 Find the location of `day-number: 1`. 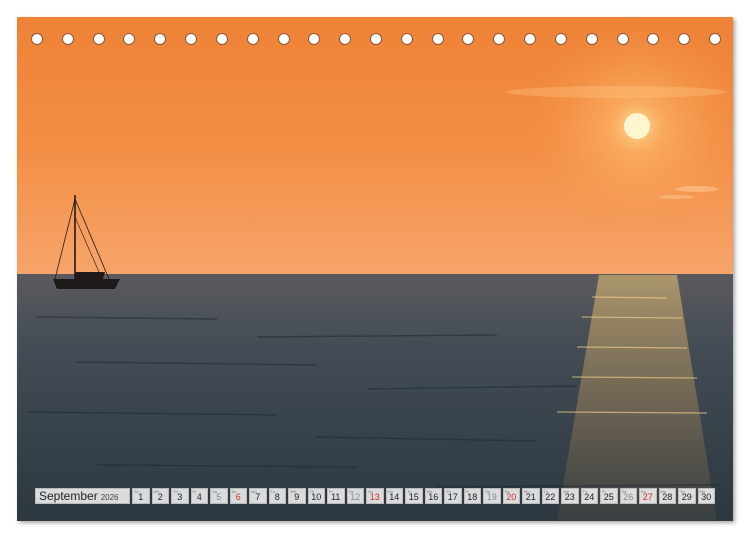

day-number: 1 is located at coordinates (141, 497).